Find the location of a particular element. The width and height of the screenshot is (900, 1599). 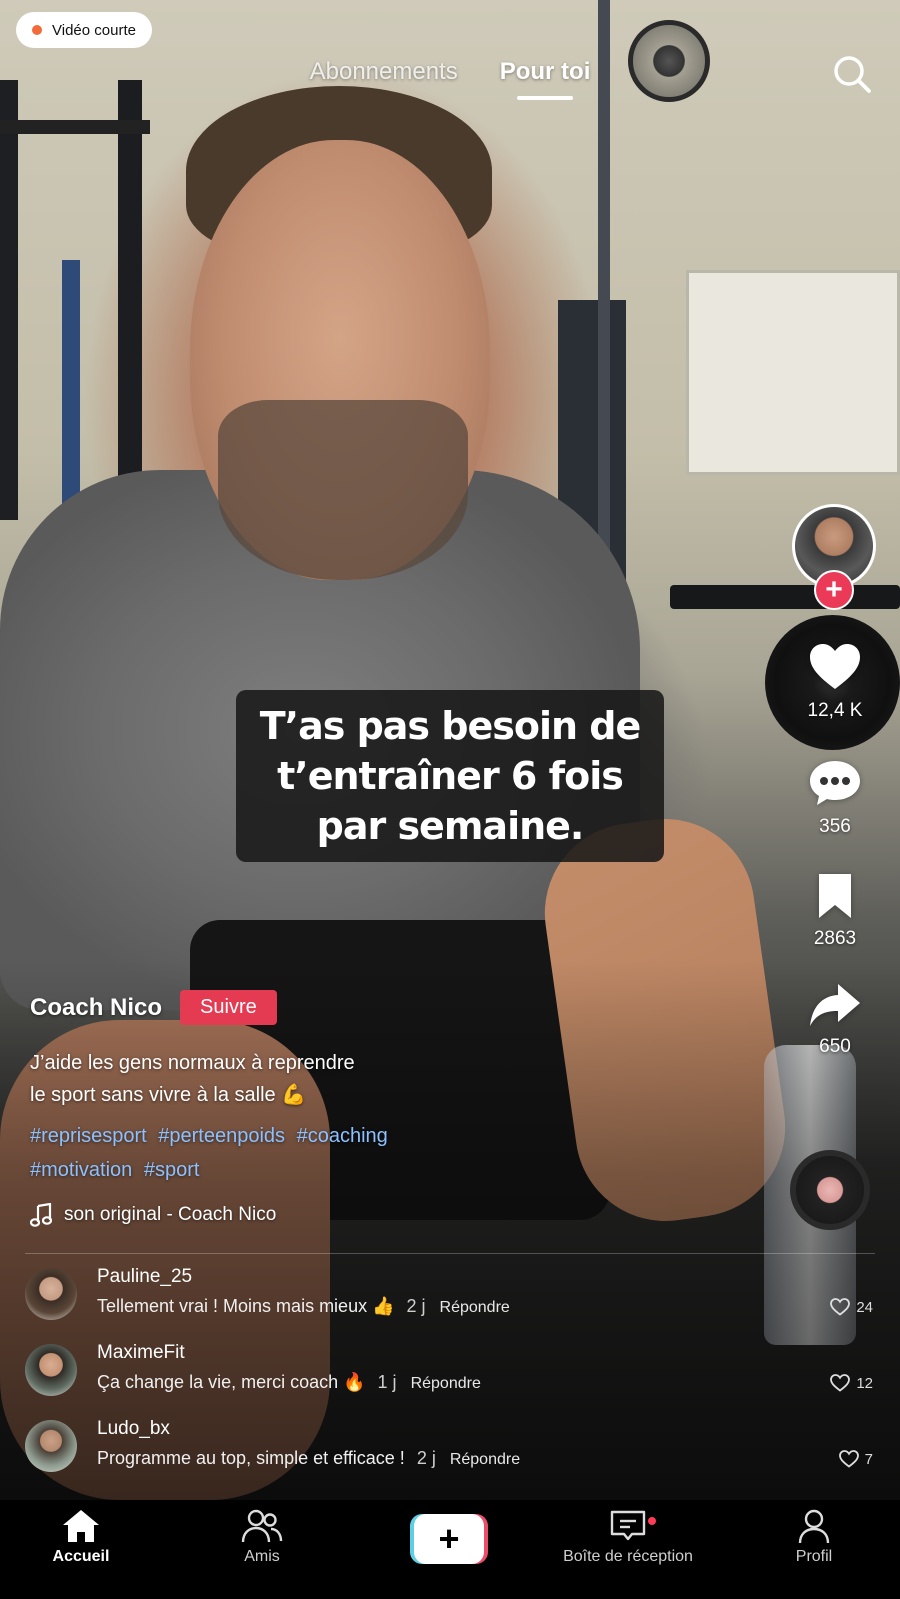

hashtag-link: #reprisesport is located at coordinates (88, 1136).